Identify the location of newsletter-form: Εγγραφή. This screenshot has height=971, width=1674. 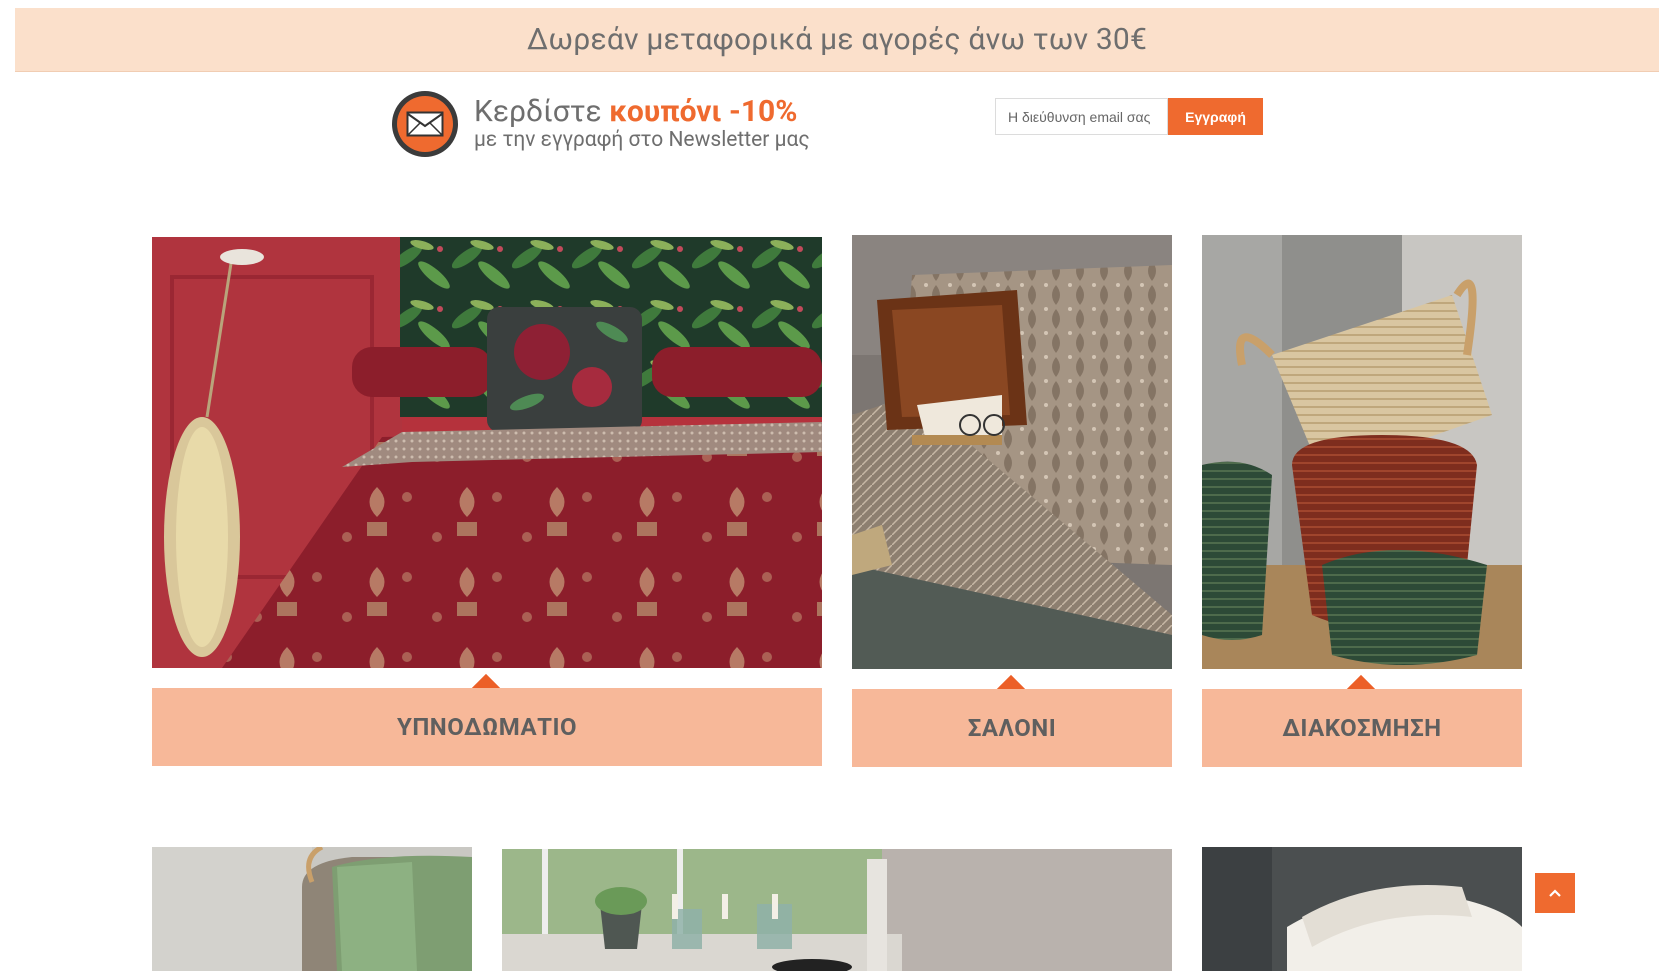
(1129, 116).